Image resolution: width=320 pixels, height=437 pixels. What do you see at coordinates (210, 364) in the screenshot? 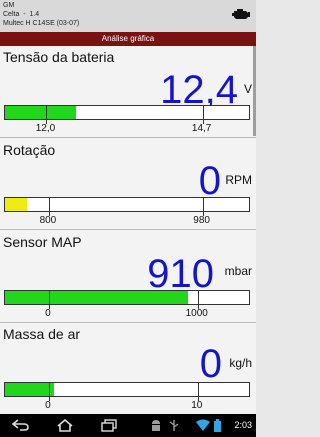
I see `gauge-value-airmass: 0` at bounding box center [210, 364].